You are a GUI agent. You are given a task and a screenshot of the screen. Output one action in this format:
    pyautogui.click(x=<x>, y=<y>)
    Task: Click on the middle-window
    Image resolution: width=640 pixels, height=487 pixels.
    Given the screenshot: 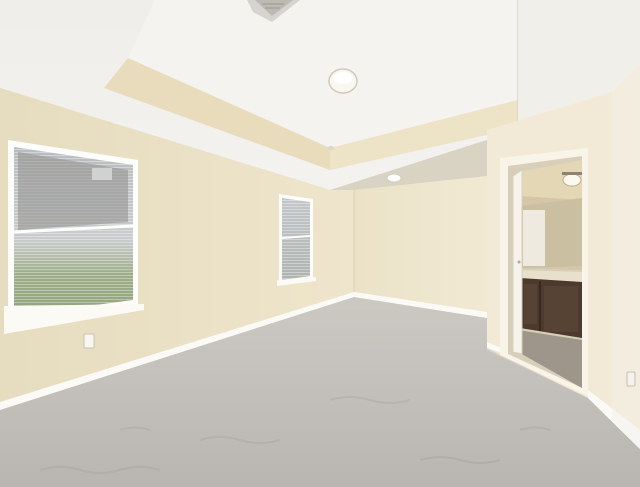 What is the action you would take?
    pyautogui.click(x=296, y=240)
    